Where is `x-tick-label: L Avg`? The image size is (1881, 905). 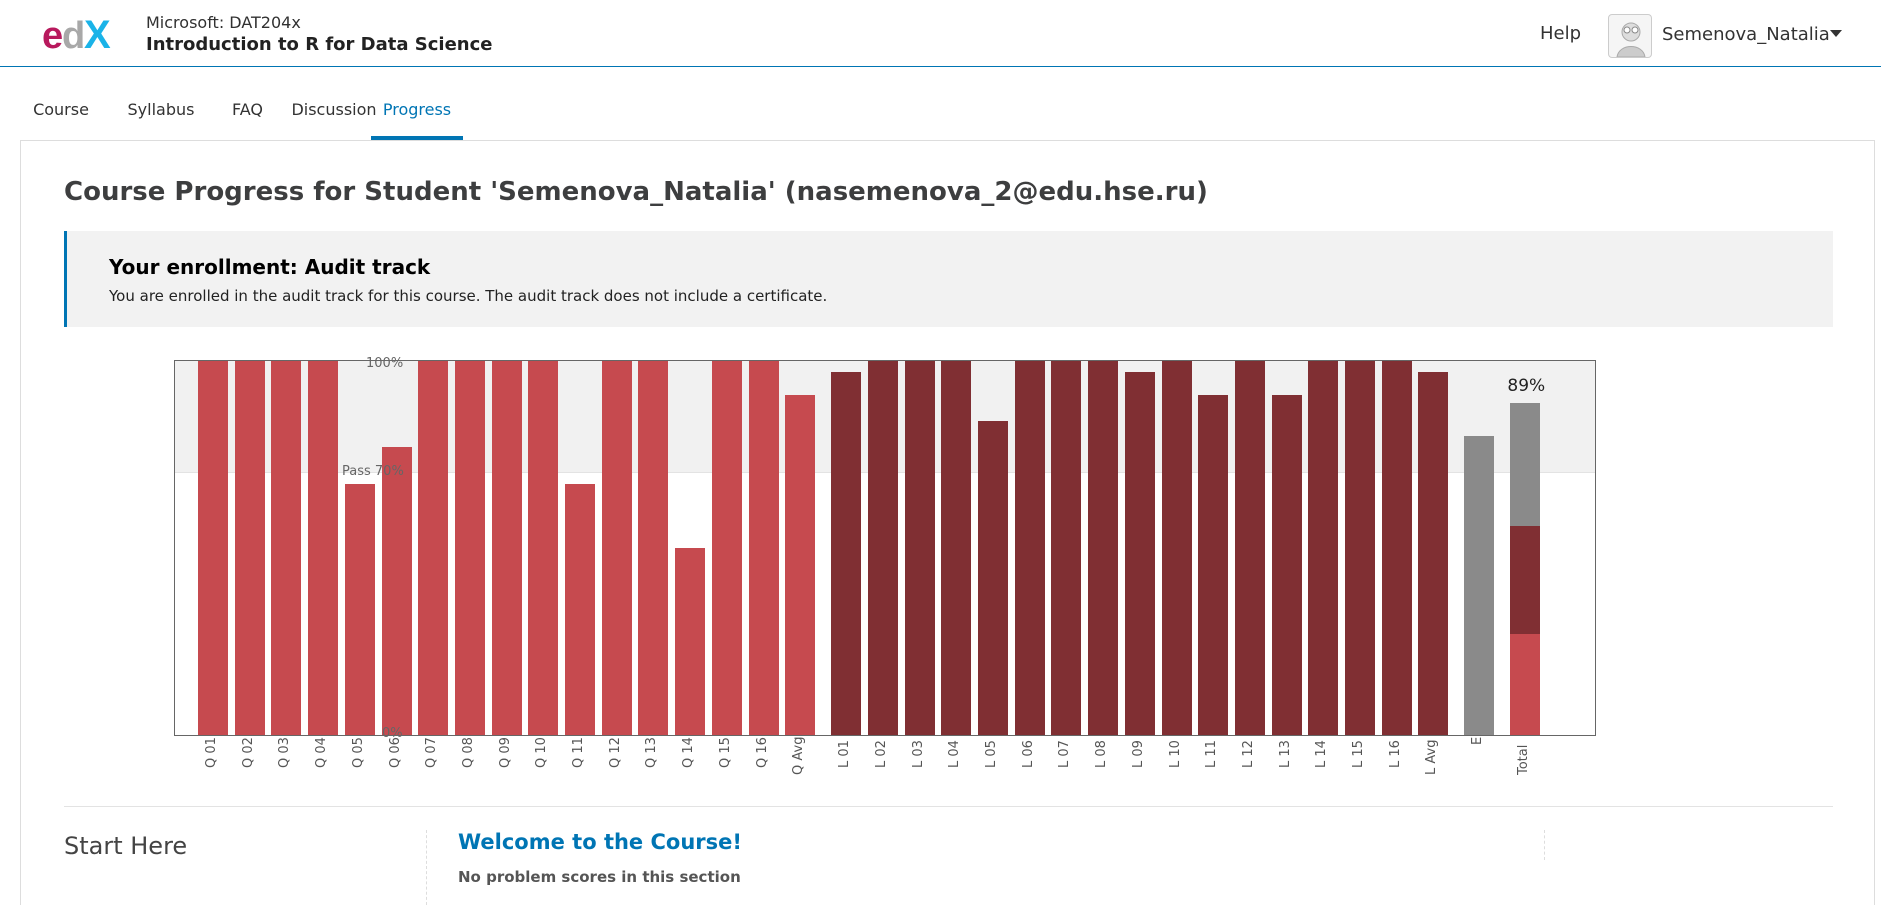 x-tick-label: L Avg is located at coordinates (1432, 757).